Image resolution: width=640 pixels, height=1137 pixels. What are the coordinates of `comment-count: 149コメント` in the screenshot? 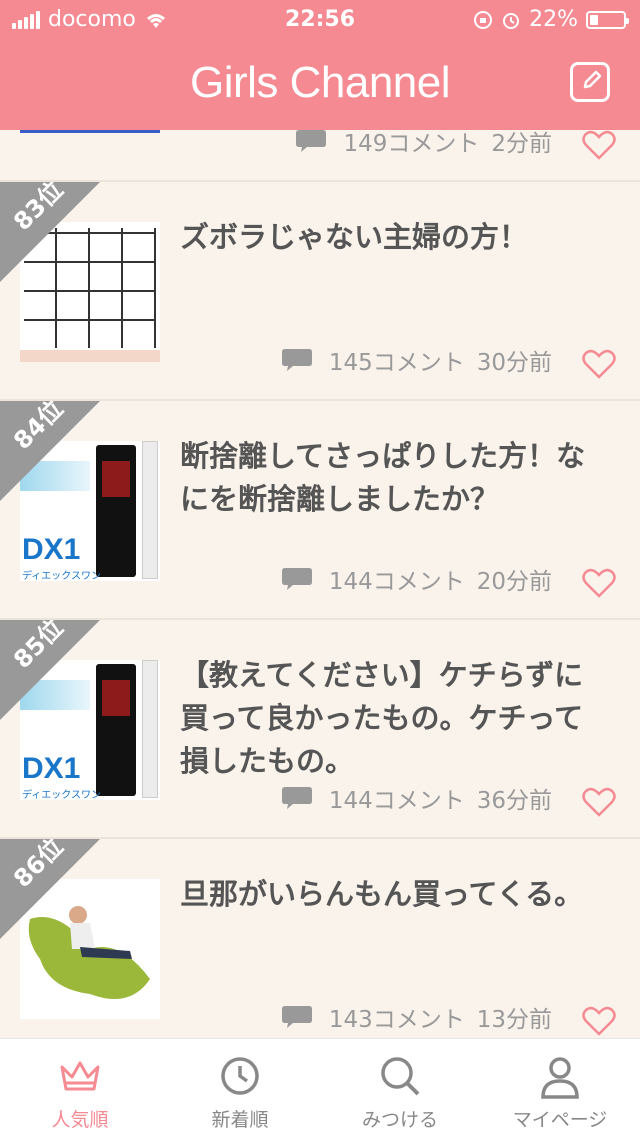 It's located at (411, 144).